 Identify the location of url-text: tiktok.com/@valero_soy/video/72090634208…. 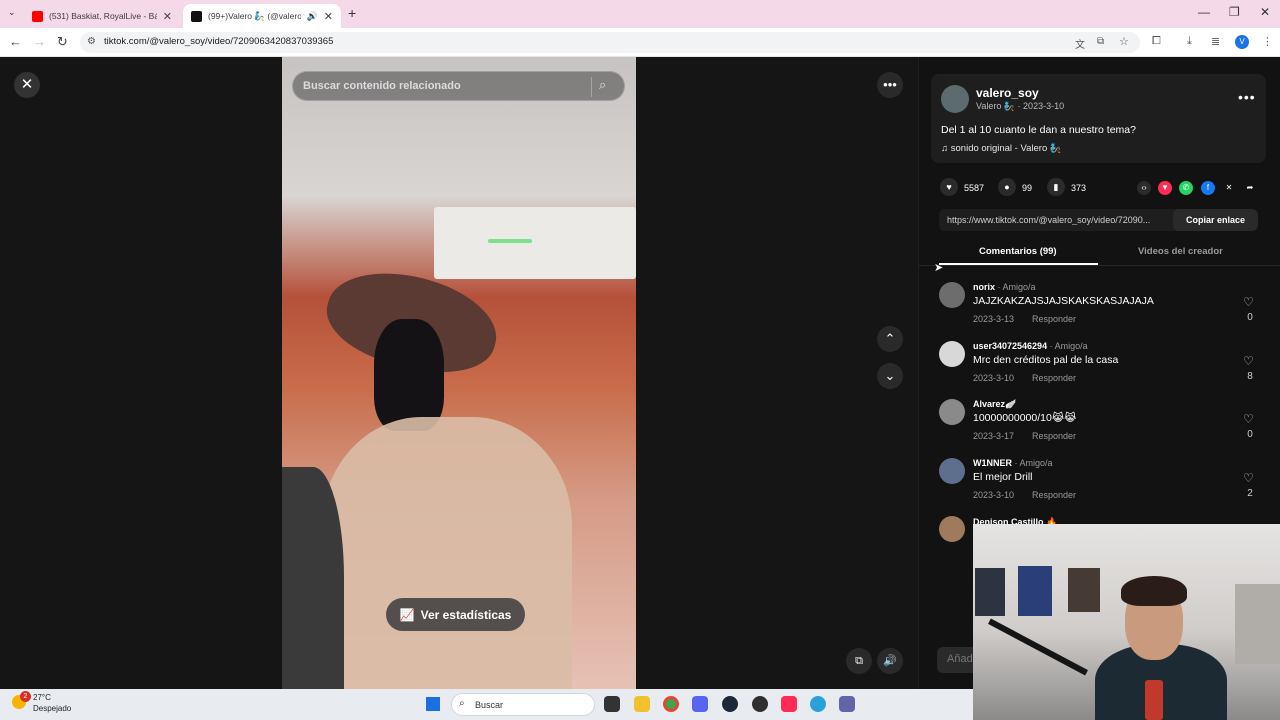
(219, 41).